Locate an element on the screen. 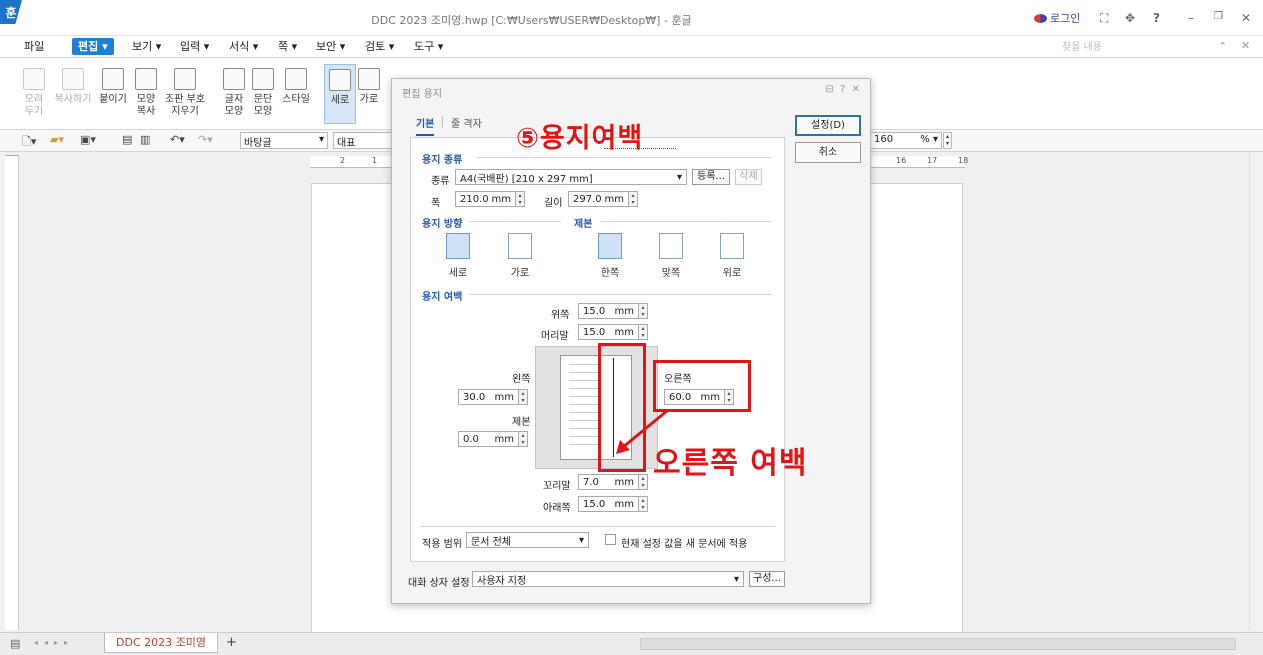 This screenshot has width=1263, height=655. cancel-button: 취소 is located at coordinates (828, 152).